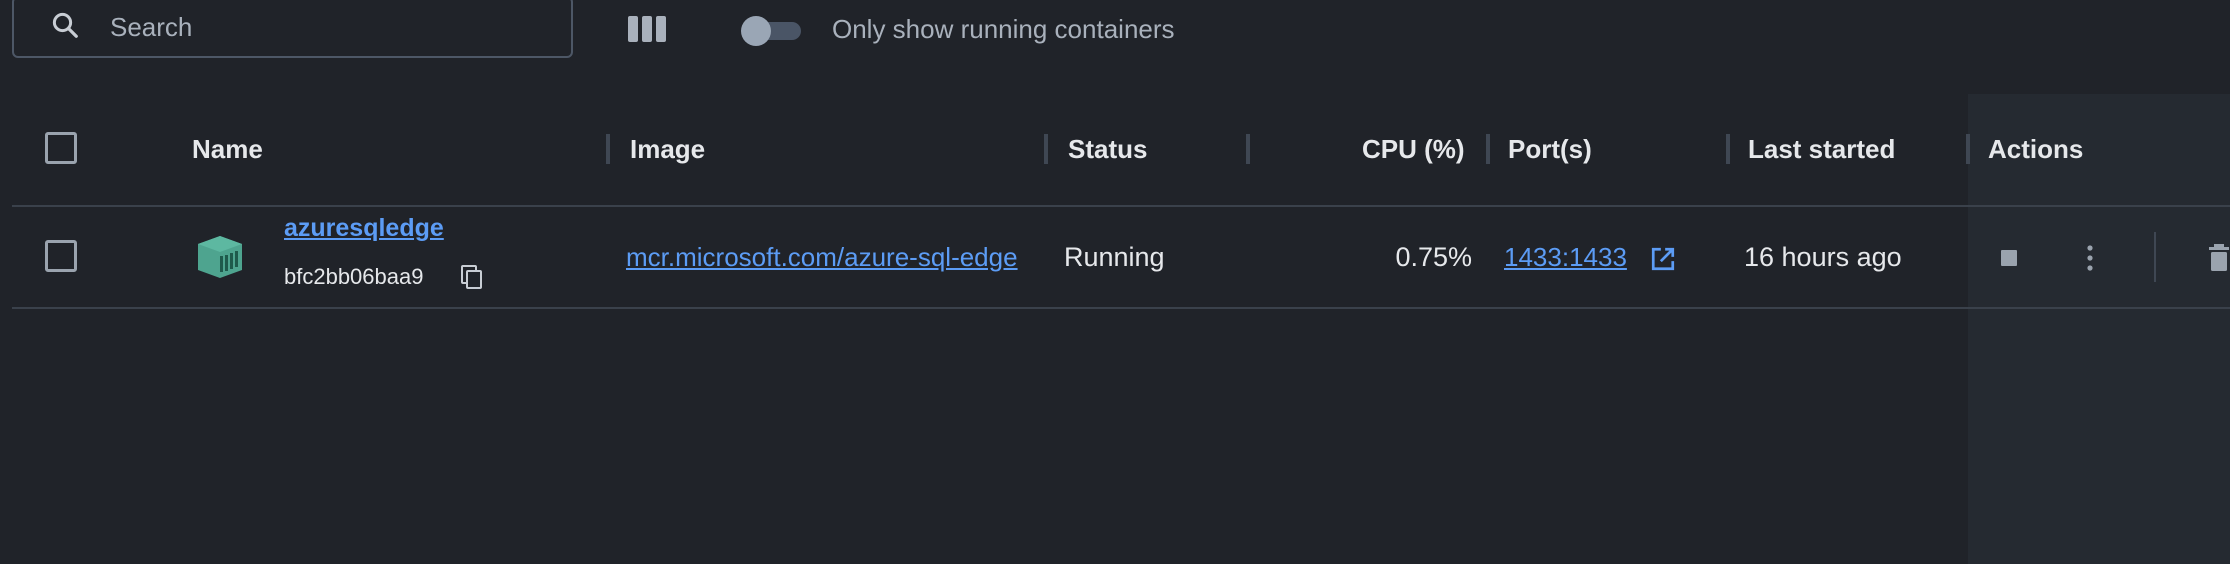 The width and height of the screenshot is (2230, 564). What do you see at coordinates (472, 277) in the screenshot?
I see `copy-icon` at bounding box center [472, 277].